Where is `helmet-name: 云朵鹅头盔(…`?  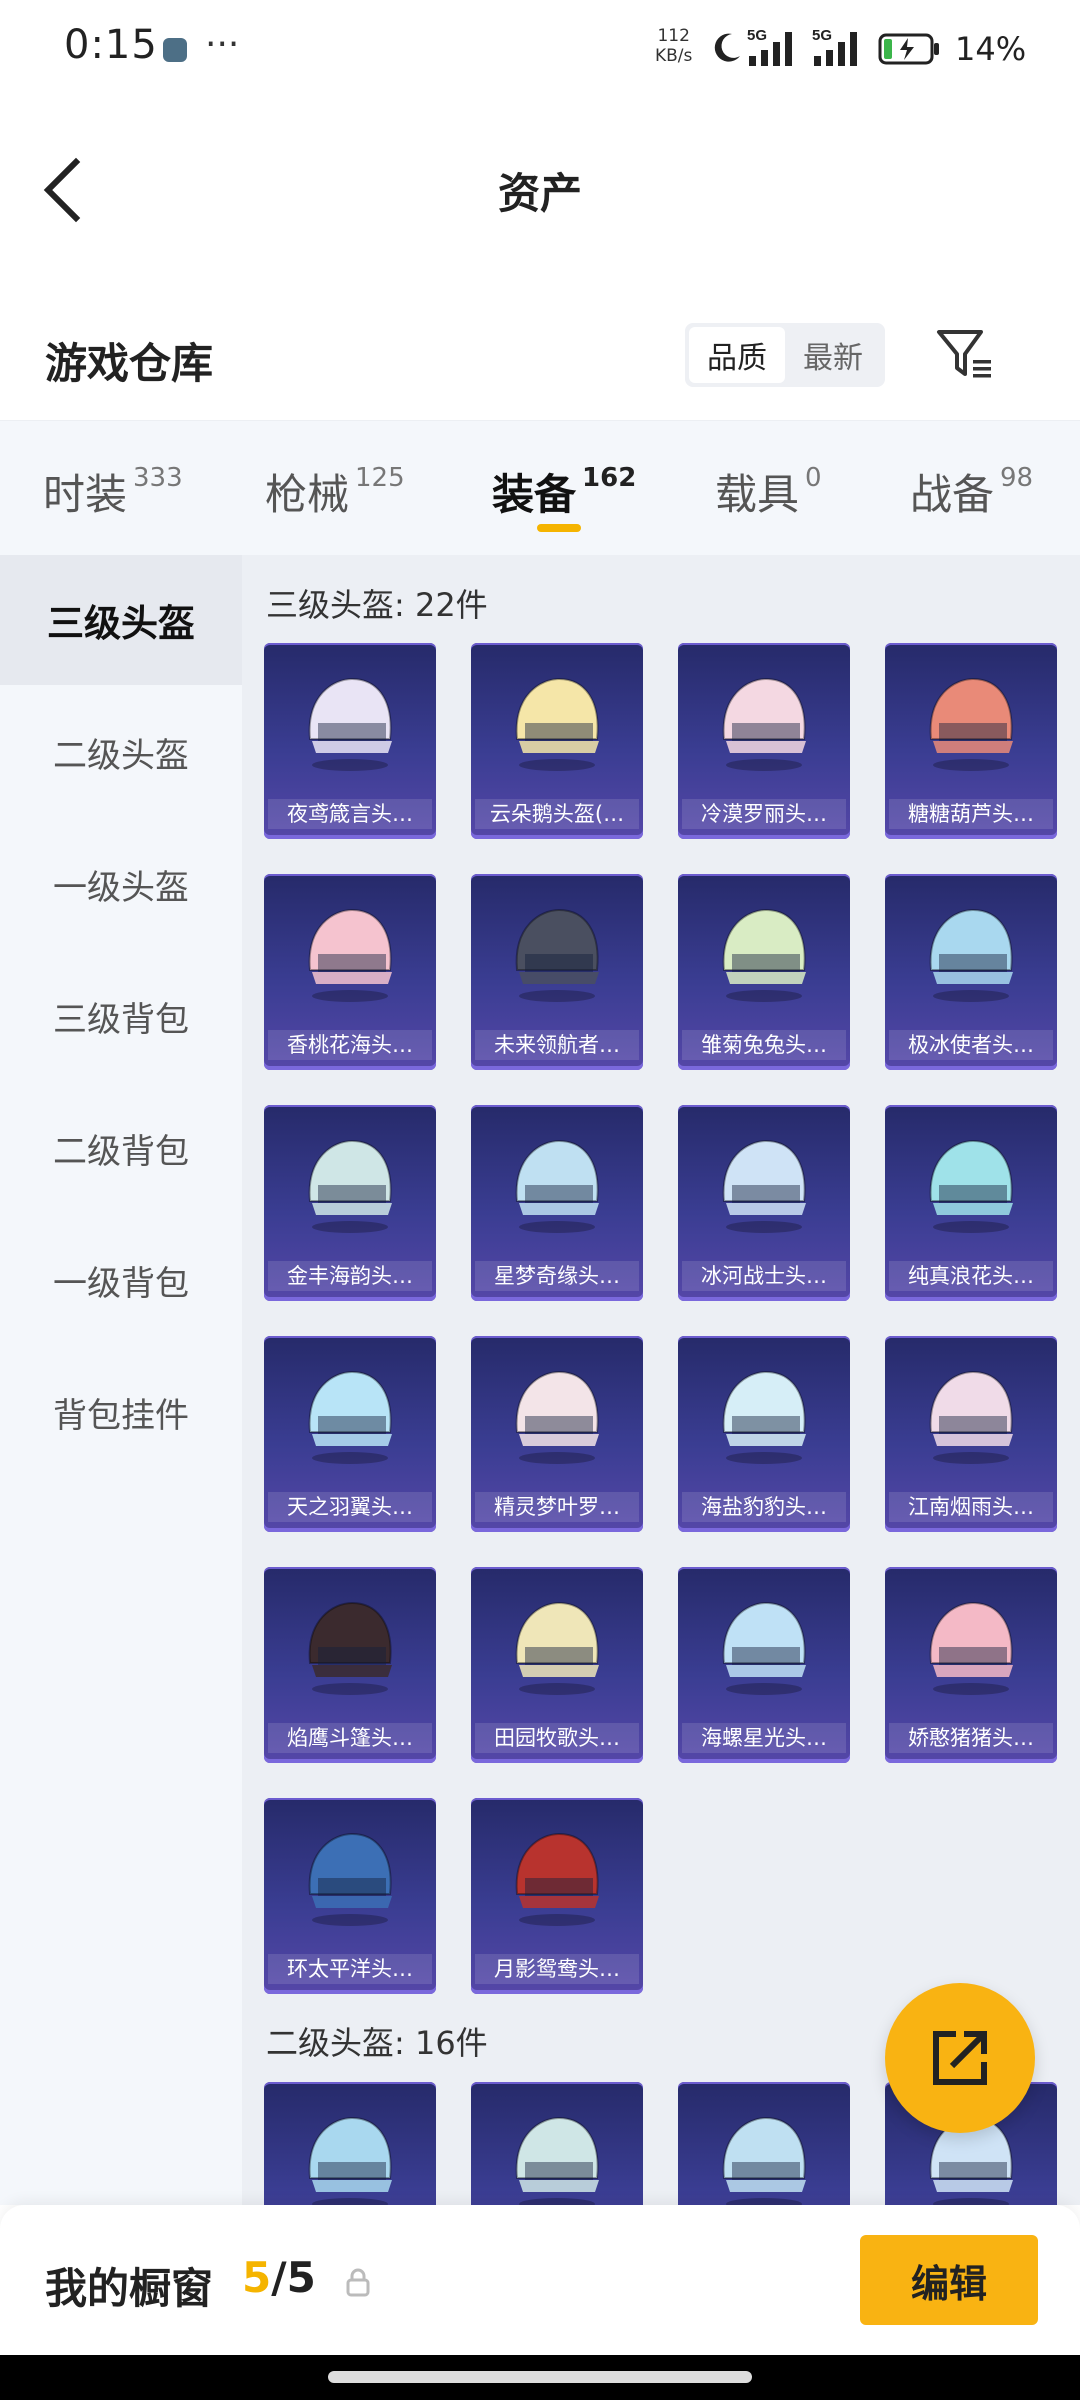 helmet-name: 云朵鹅头盔(… is located at coordinates (557, 814).